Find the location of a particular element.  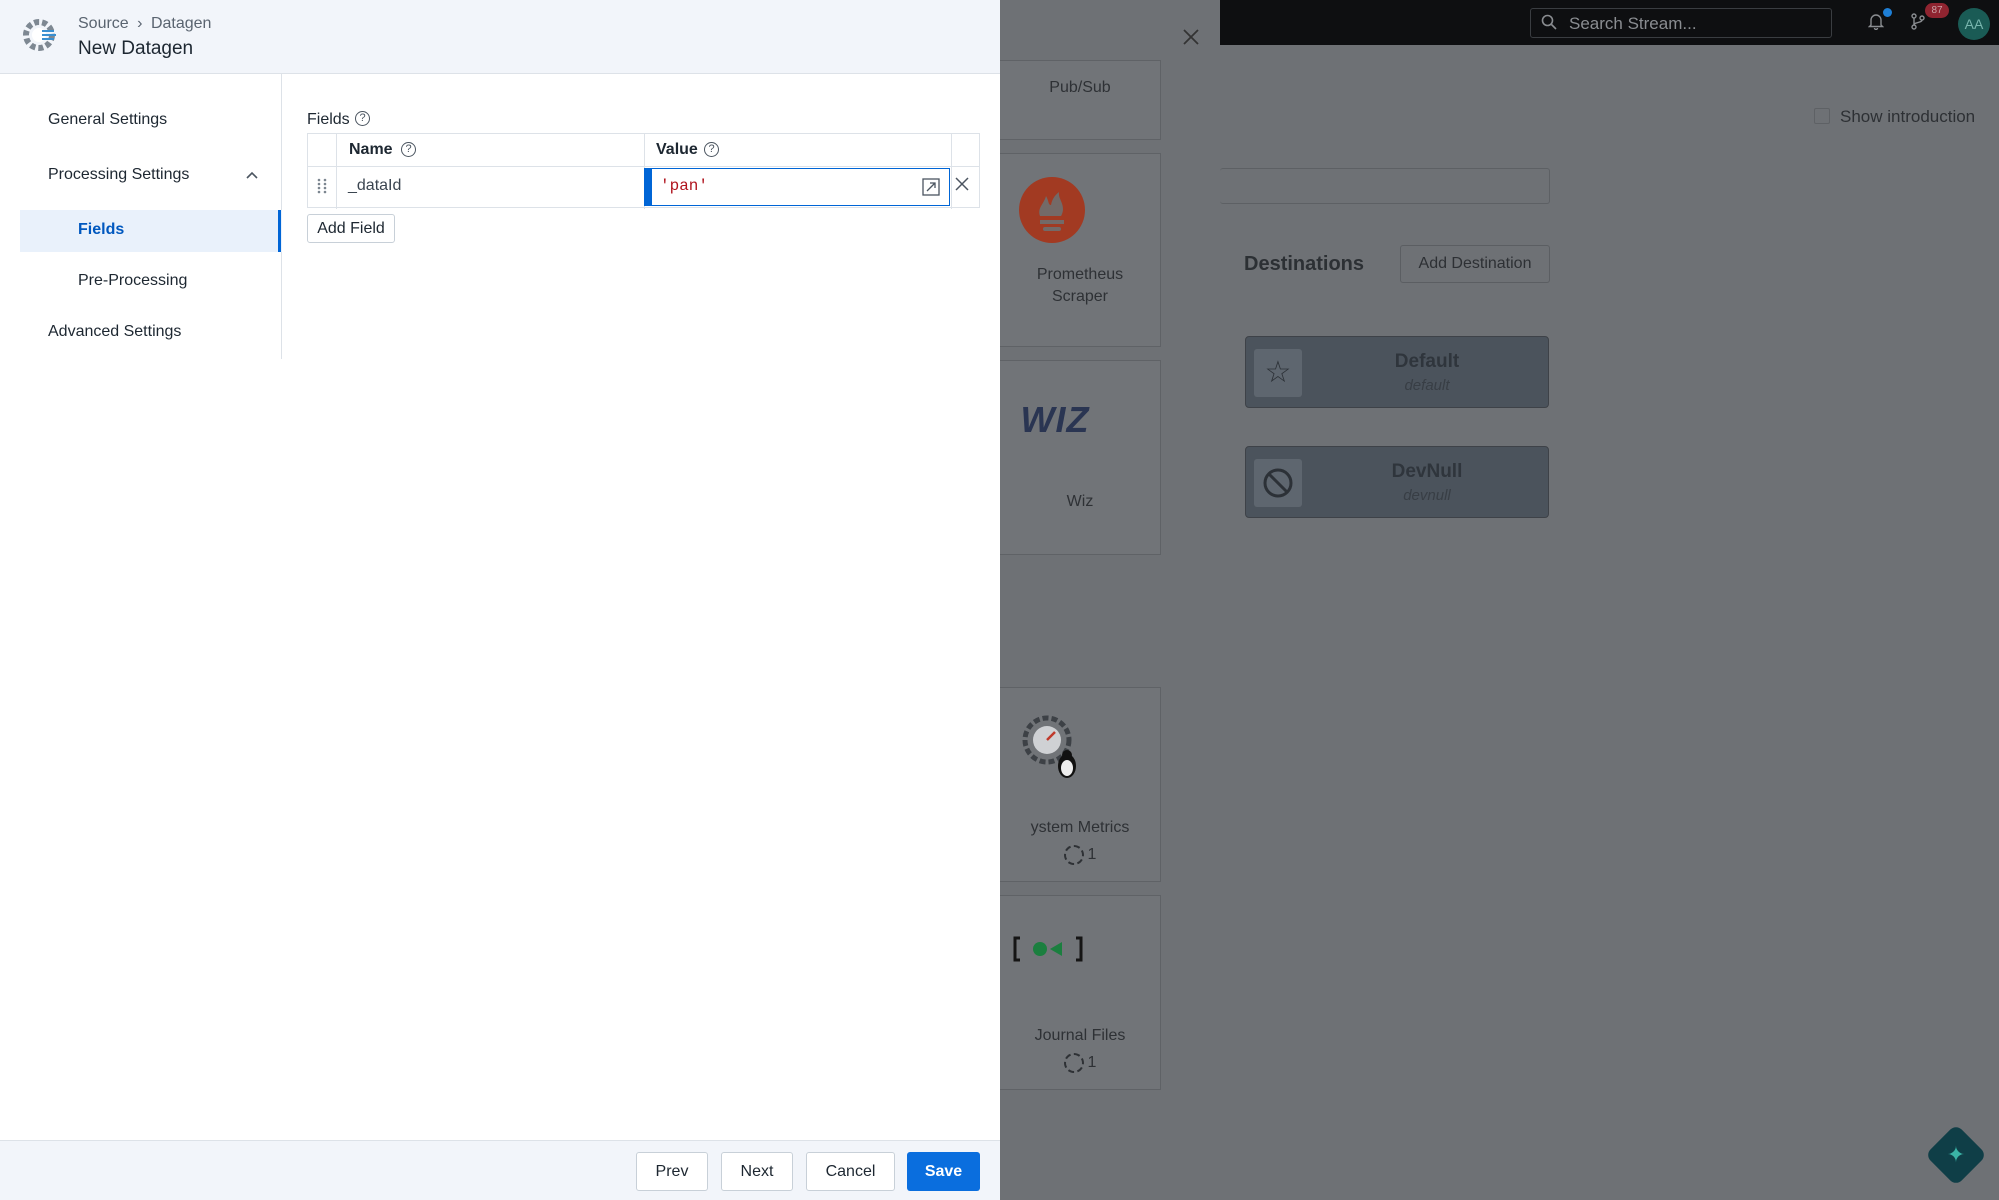

block-icon is located at coordinates (1278, 483).